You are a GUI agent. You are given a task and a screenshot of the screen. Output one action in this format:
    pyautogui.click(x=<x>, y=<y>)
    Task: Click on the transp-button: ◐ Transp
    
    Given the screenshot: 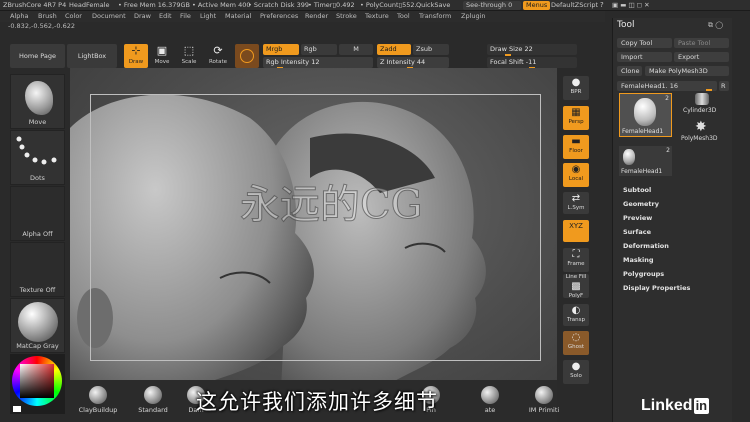 What is the action you would take?
    pyautogui.click(x=576, y=315)
    